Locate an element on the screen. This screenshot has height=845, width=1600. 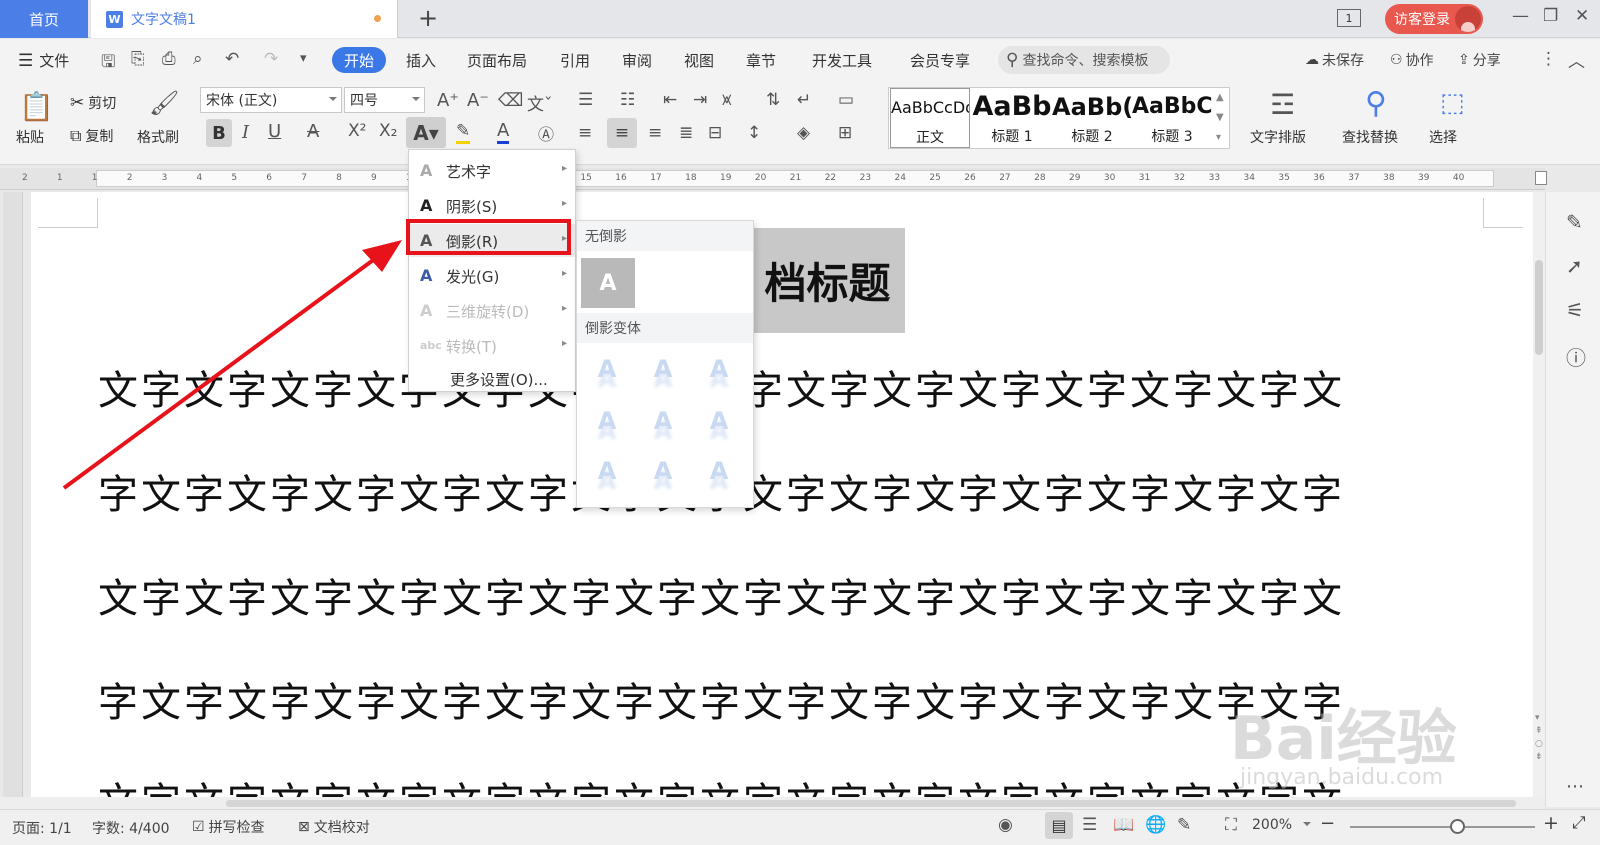
watermark-logo: Bai经验 is located at coordinates (1343, 739).